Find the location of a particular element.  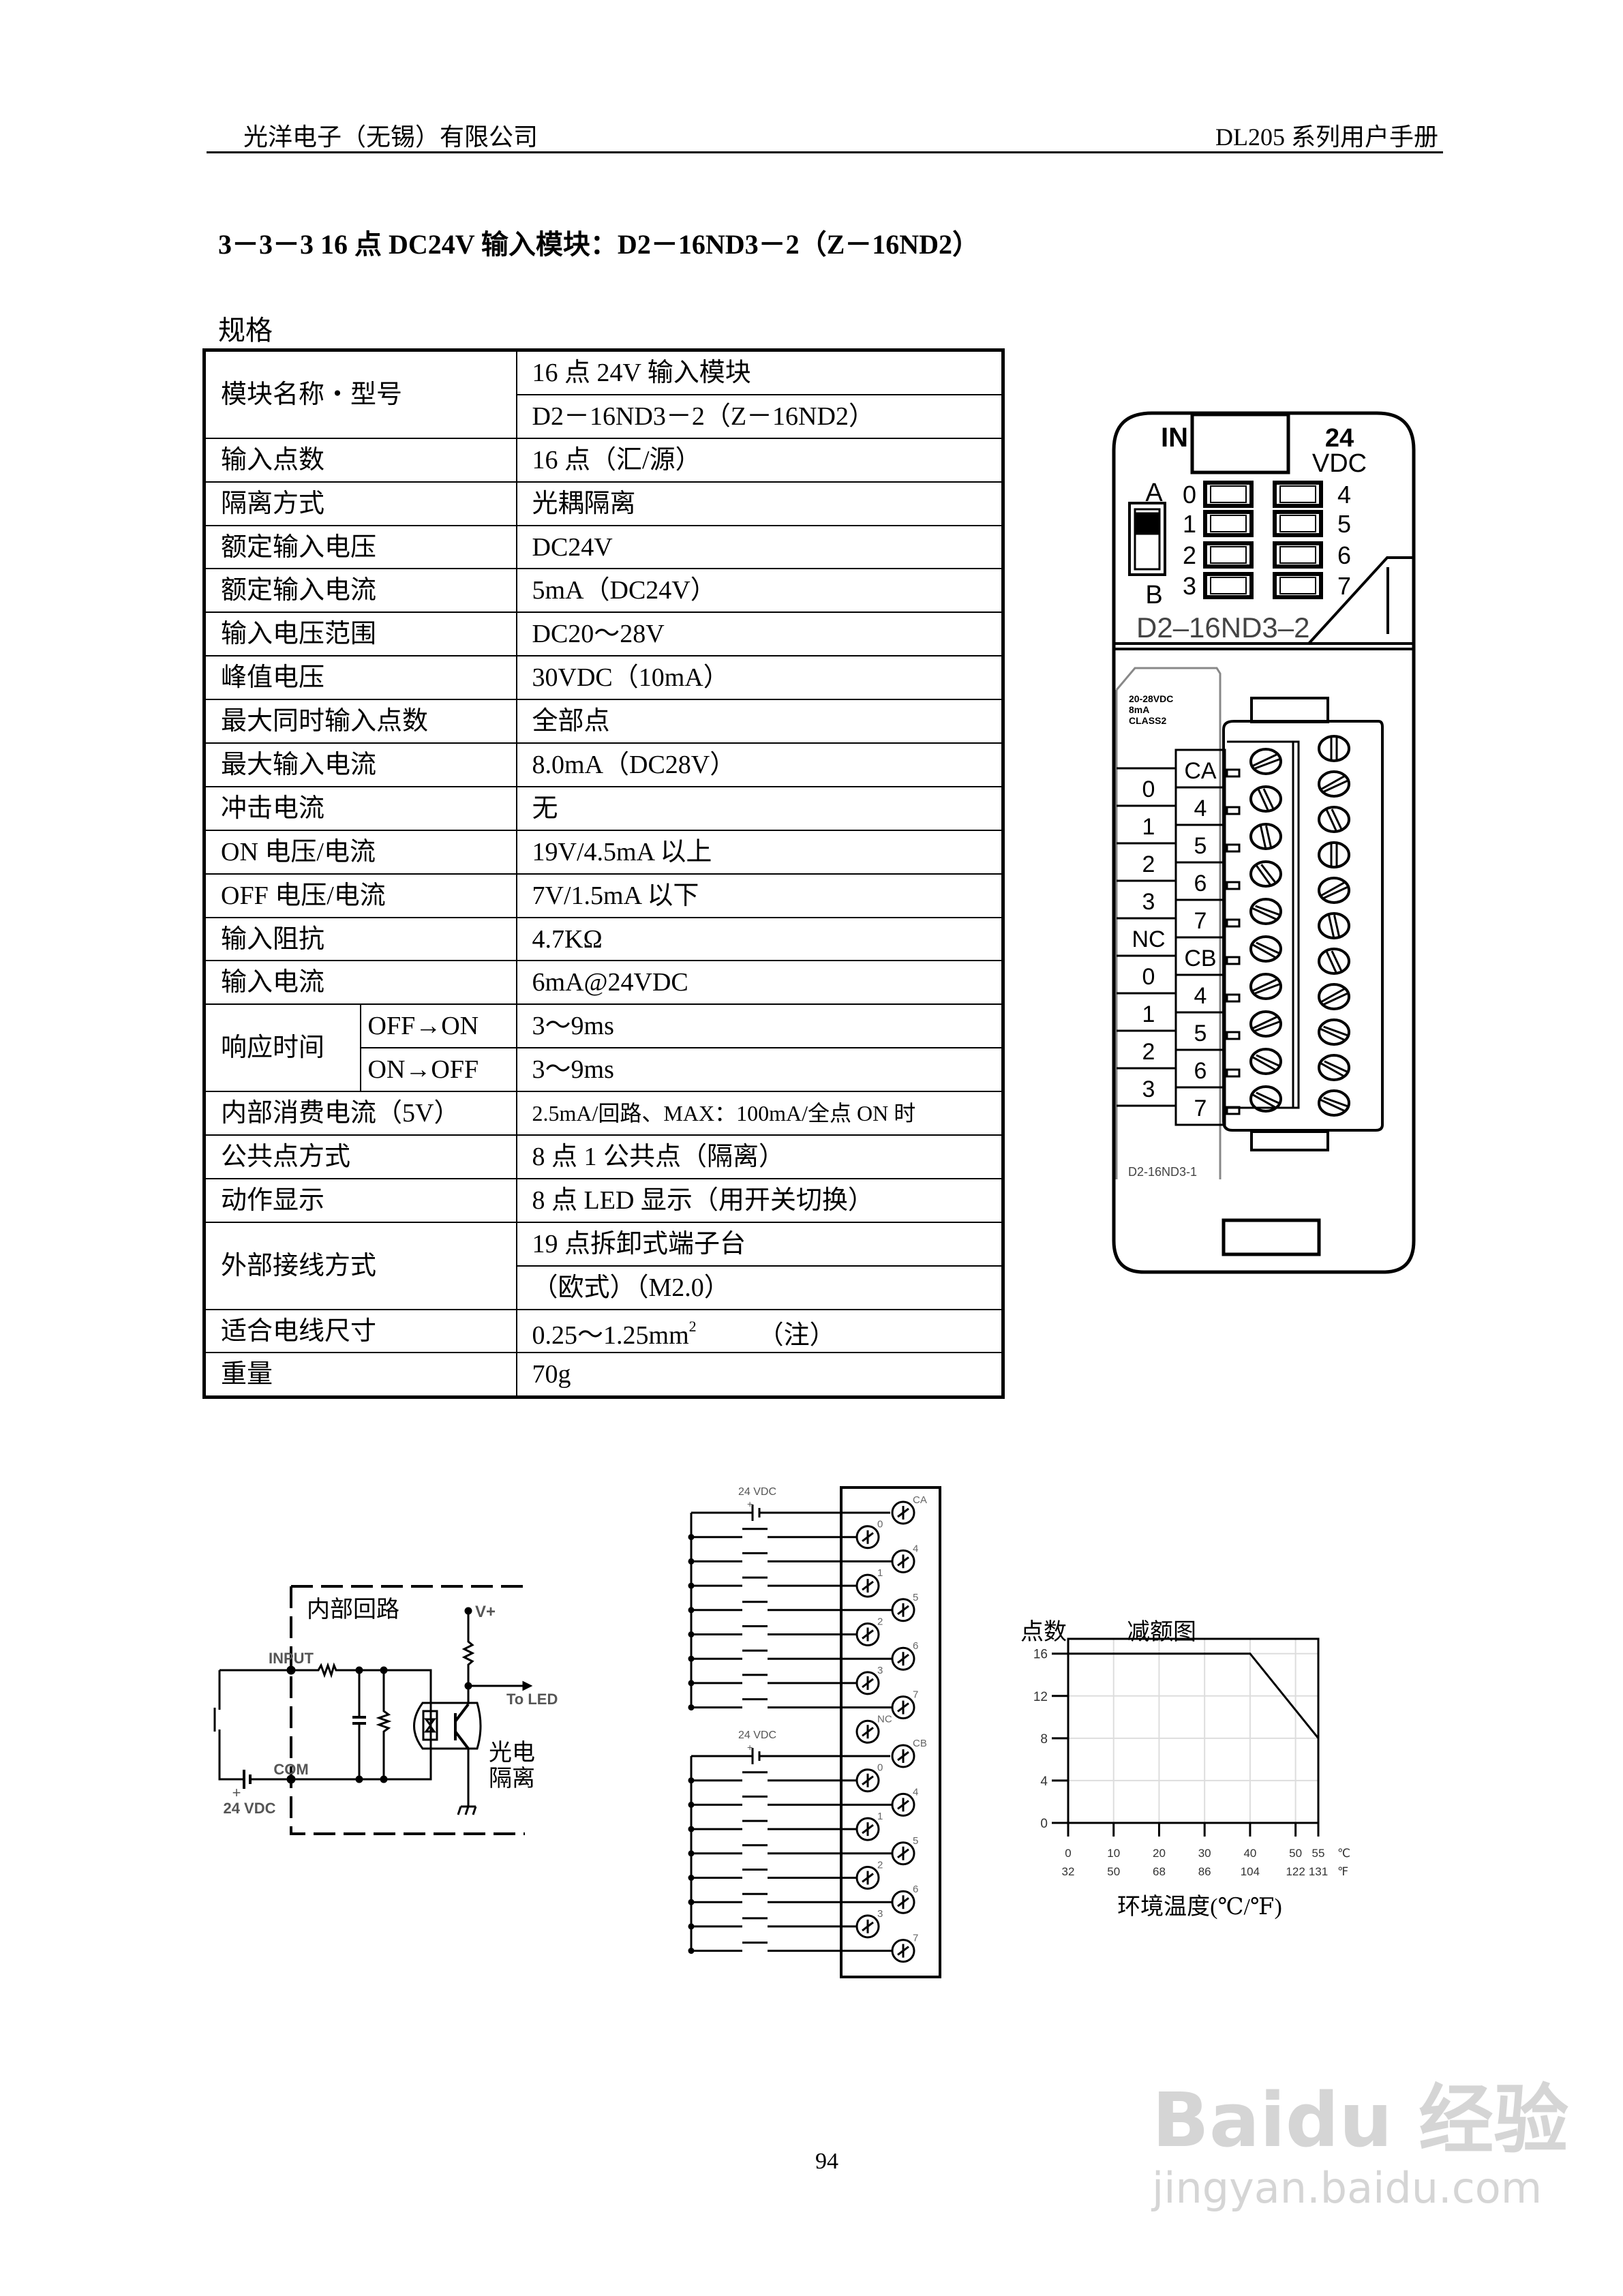

terminal: 4 is located at coordinates (904, 1801).